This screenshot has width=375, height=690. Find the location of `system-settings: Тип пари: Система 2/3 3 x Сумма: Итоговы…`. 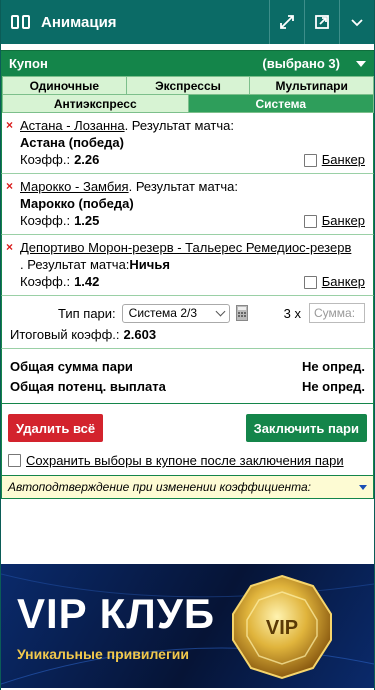

system-settings: Тип пари: Система 2/3 3 x Сумма: Итоговы… is located at coordinates (187, 322).